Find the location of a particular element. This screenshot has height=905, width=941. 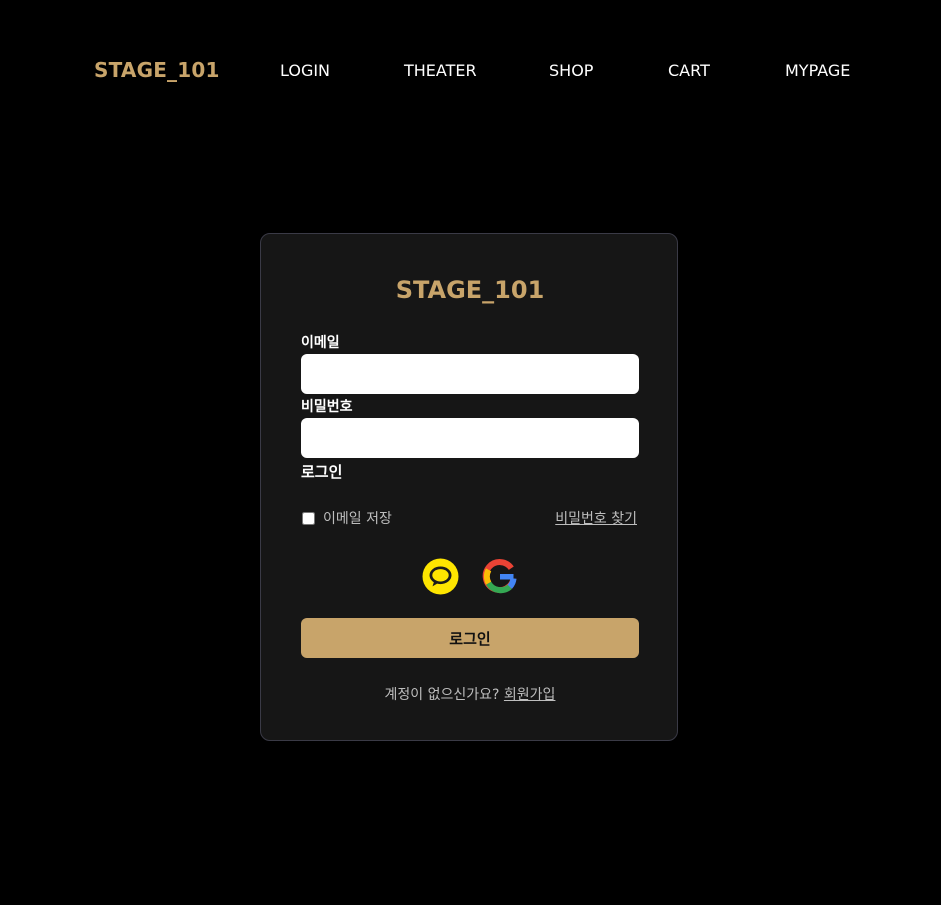

signup-link: 회원가입 is located at coordinates (530, 695).